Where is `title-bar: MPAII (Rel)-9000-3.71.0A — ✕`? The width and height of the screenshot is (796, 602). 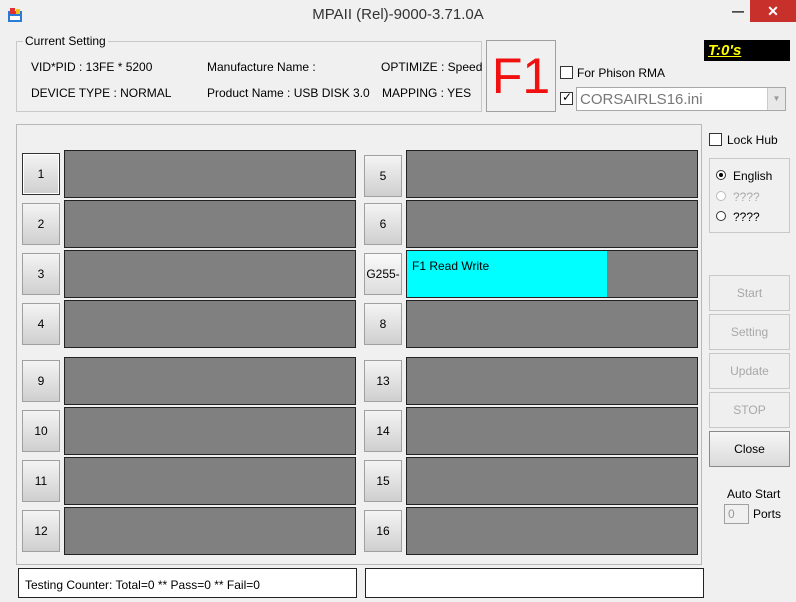 title-bar: MPAII (Rel)-9000-3.71.0A — ✕ is located at coordinates (398, 15).